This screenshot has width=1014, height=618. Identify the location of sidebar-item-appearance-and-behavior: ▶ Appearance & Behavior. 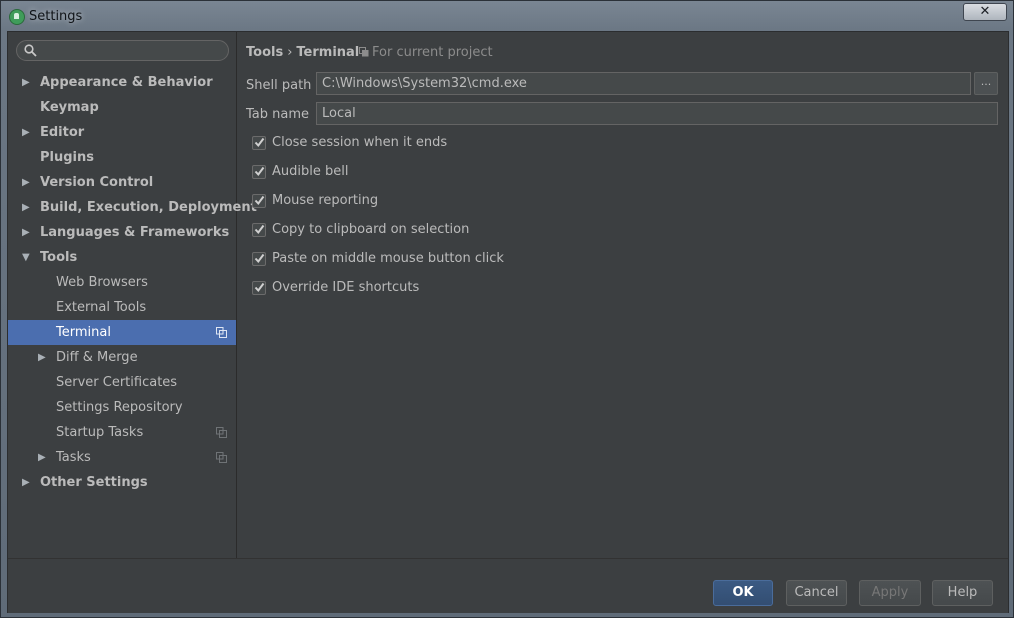
(122, 82).